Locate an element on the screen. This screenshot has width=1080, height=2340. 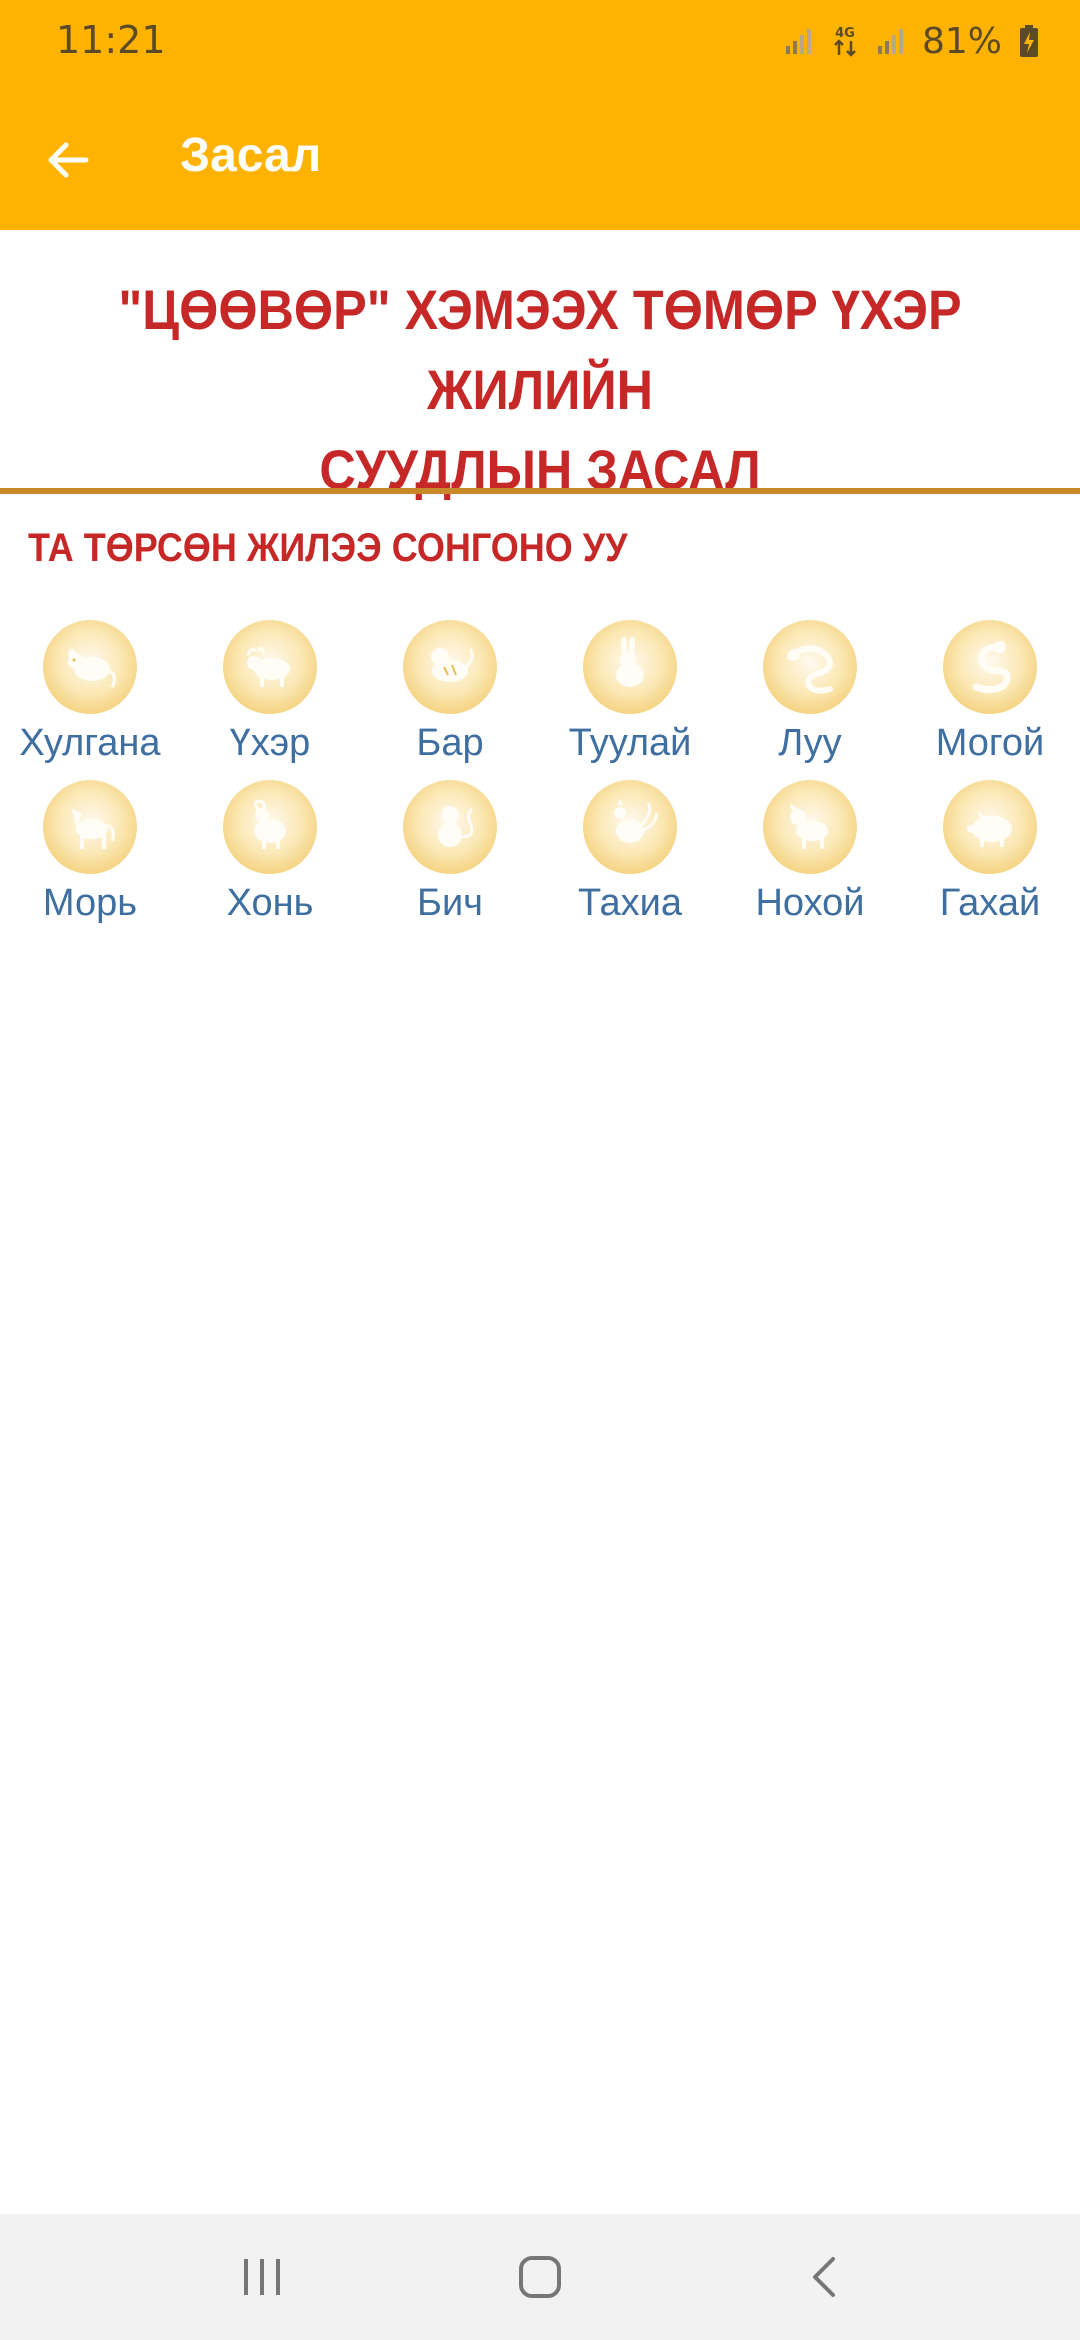
zodiac-item-dragon: Луу is located at coordinates (810, 700).